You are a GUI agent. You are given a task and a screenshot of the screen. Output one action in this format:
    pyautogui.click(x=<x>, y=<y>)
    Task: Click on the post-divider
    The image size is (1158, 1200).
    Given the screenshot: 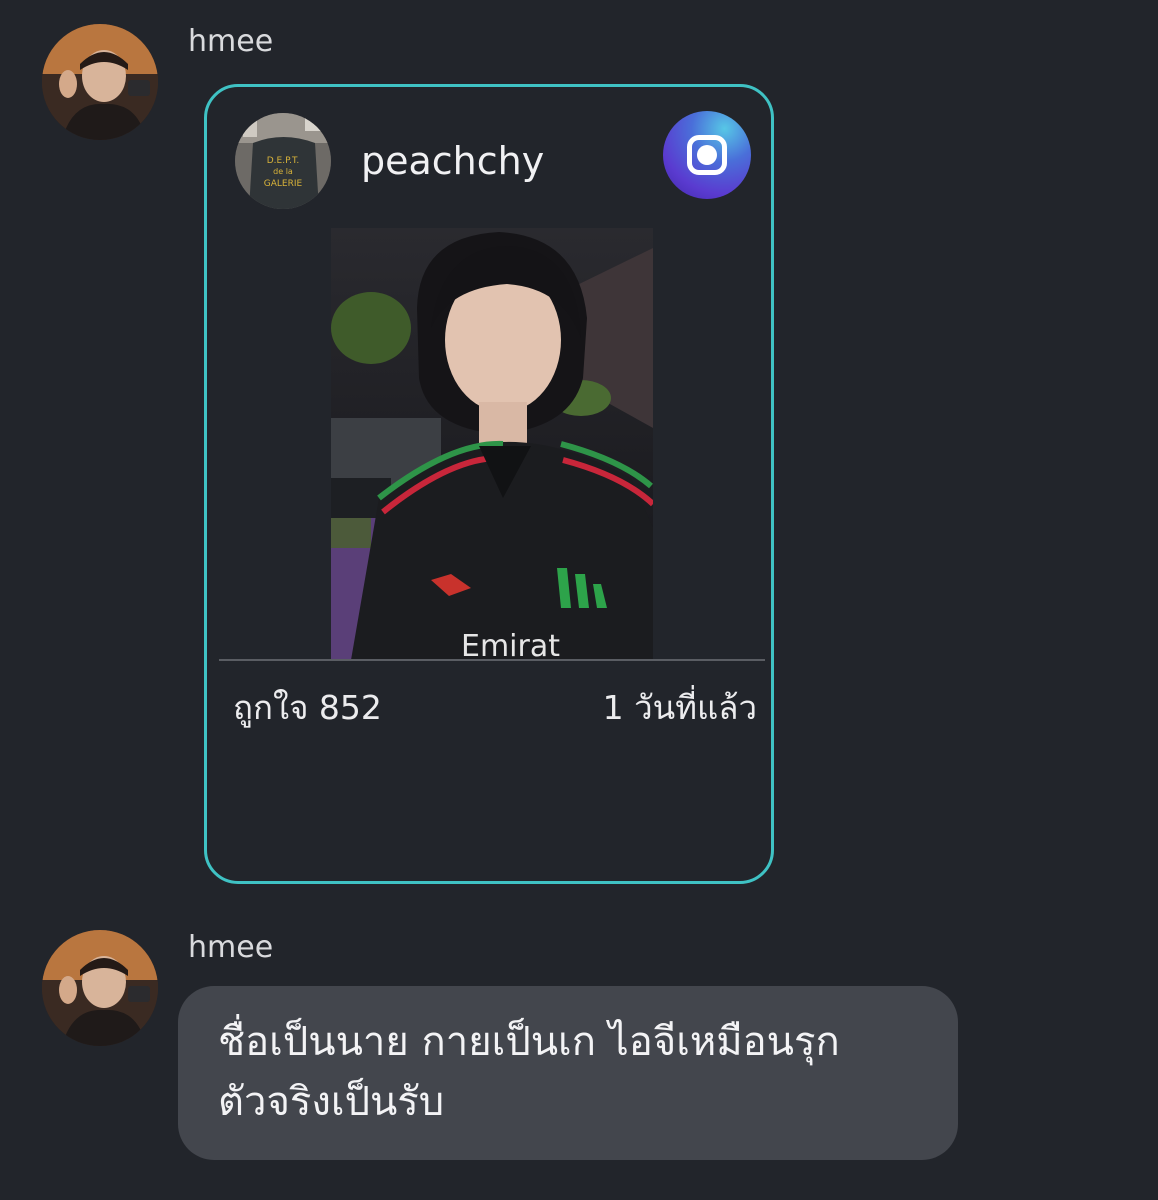 What is the action you would take?
    pyautogui.click(x=492, y=660)
    